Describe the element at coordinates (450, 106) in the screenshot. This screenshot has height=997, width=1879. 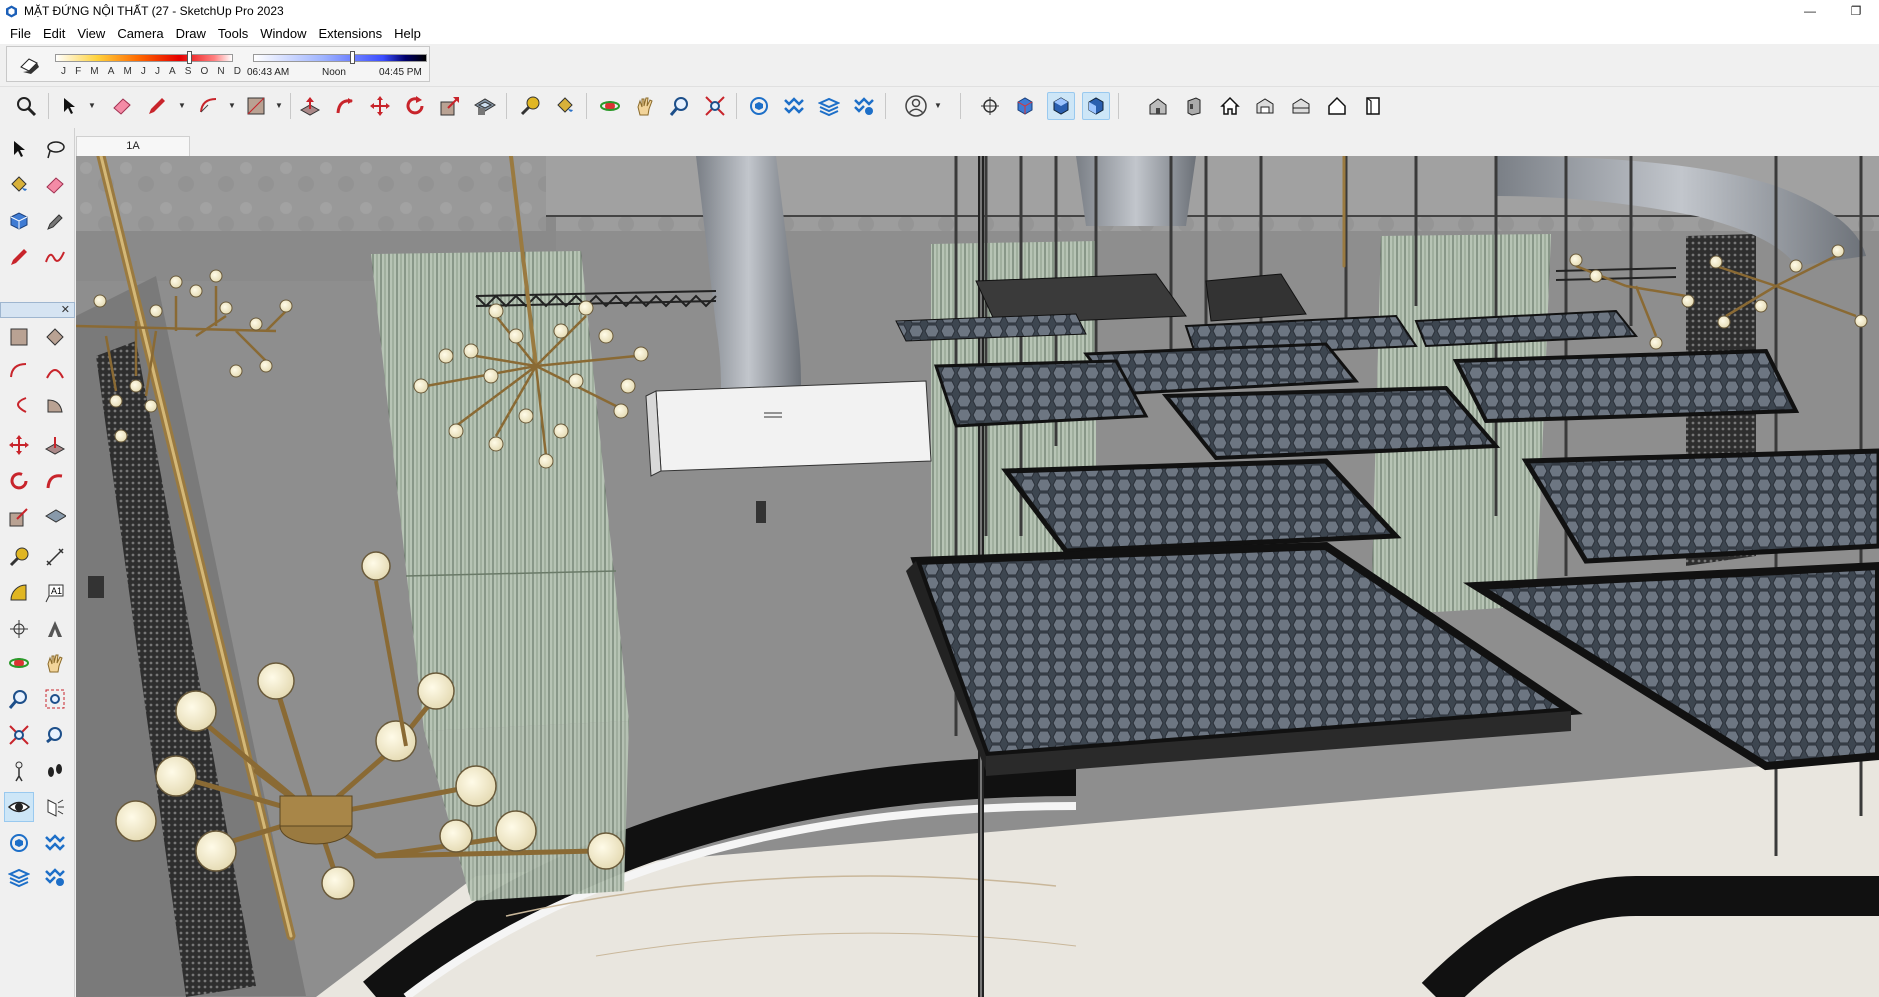
I see `scale-icon` at that location.